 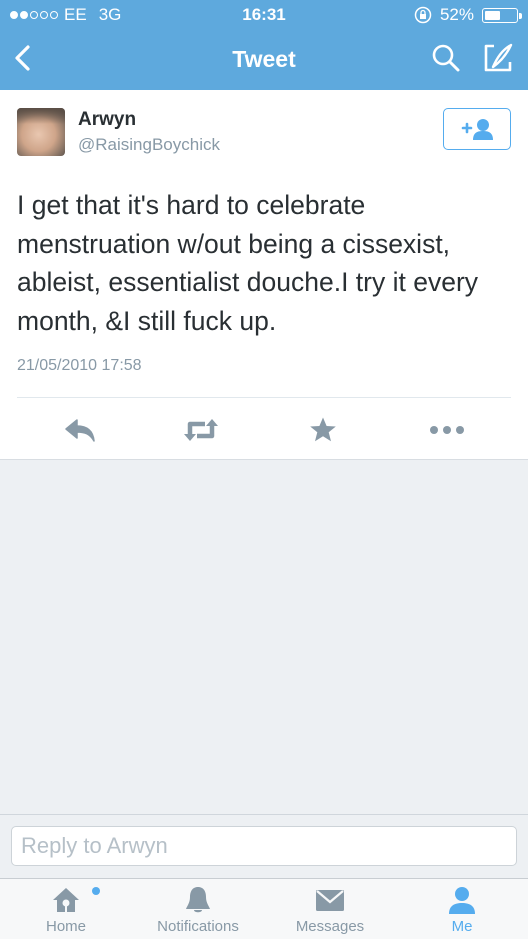 What do you see at coordinates (330, 900) in the screenshot?
I see `envelope-icon` at bounding box center [330, 900].